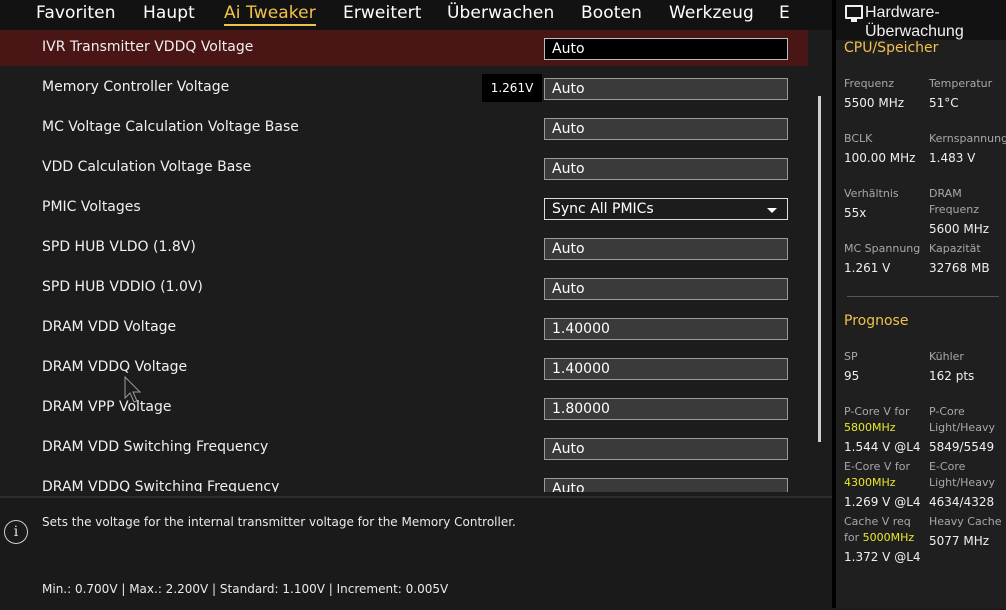  What do you see at coordinates (870, 427) in the screenshot?
I see `pcore-target-frequency: 5800MHz` at bounding box center [870, 427].